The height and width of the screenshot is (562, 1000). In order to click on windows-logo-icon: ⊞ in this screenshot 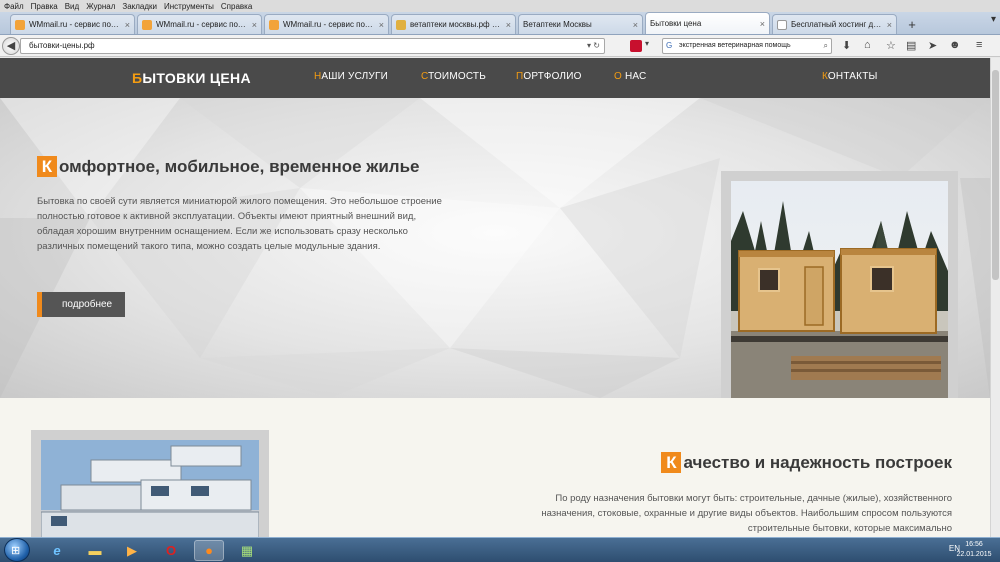, I will do `click(16, 551)`.